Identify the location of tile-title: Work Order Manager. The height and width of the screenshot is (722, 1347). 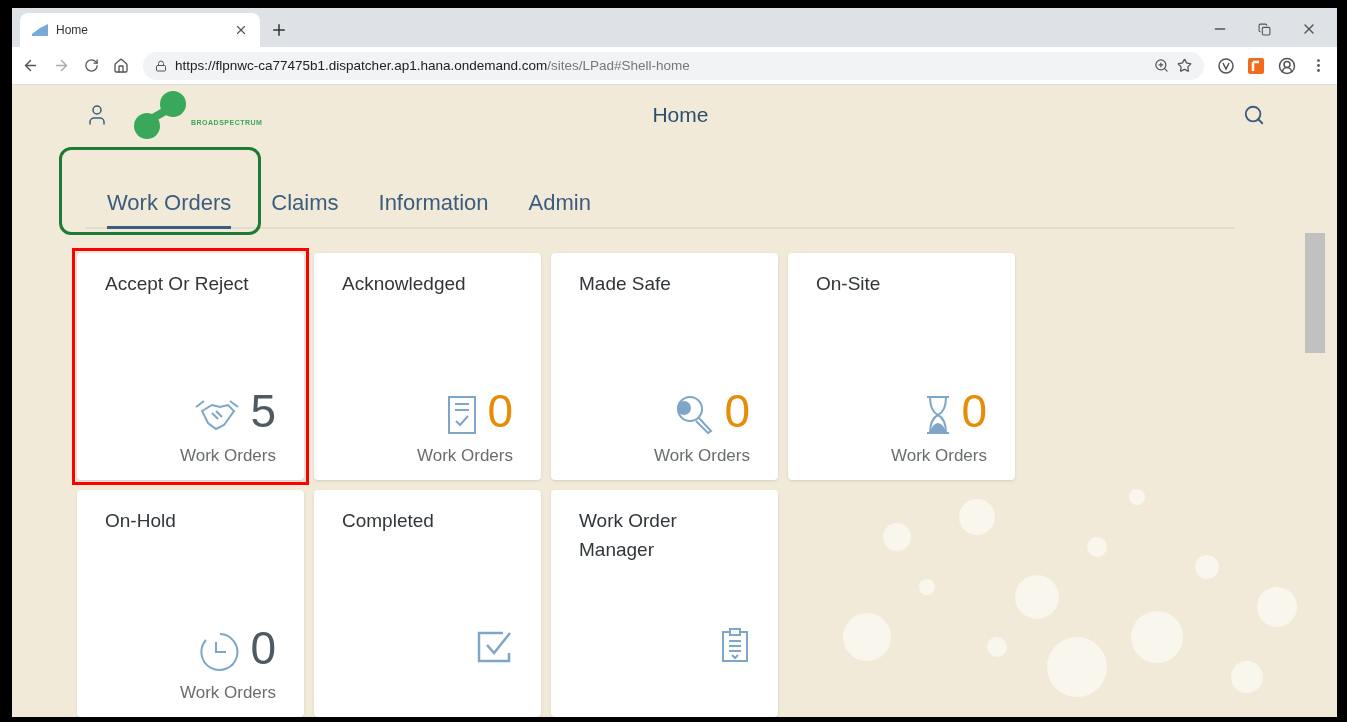
(628, 535).